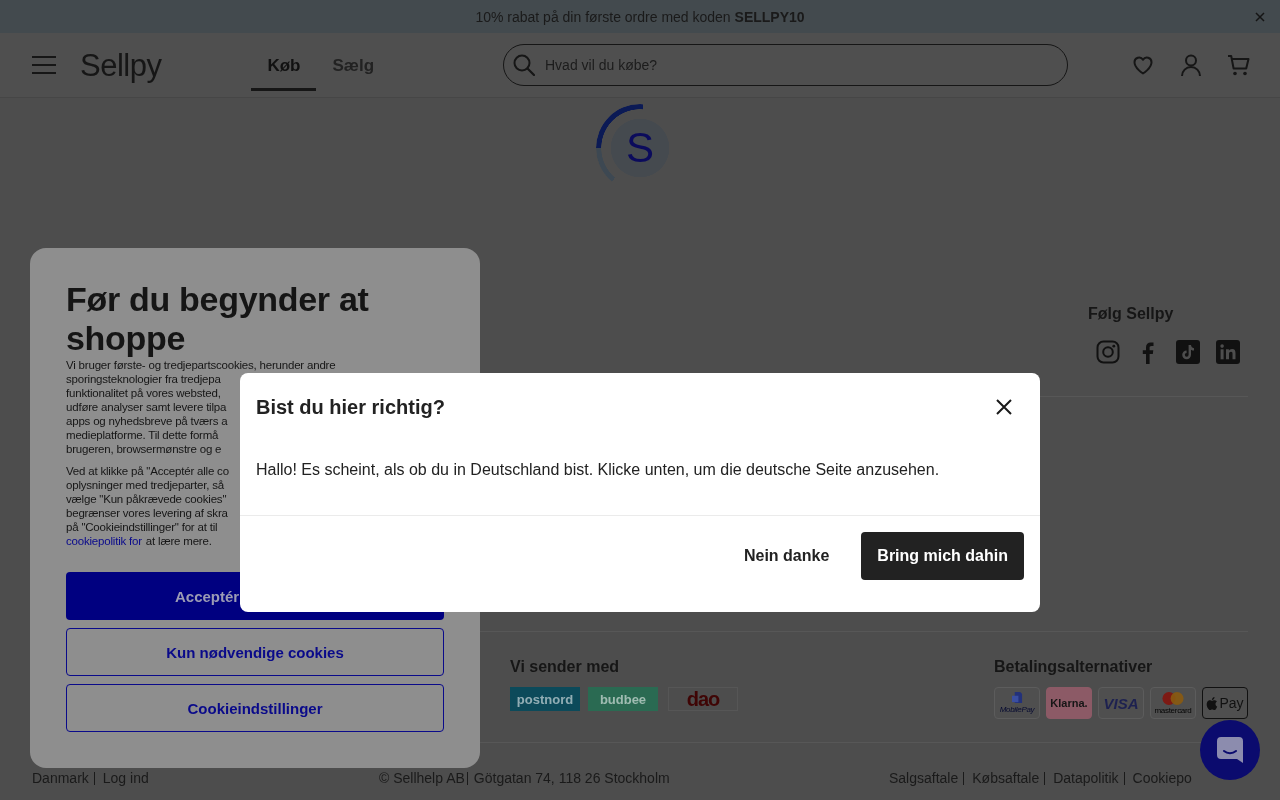 The width and height of the screenshot is (1280, 800). What do you see at coordinates (1131, 314) in the screenshot?
I see `follow-heading: Følg Sellpy` at bounding box center [1131, 314].